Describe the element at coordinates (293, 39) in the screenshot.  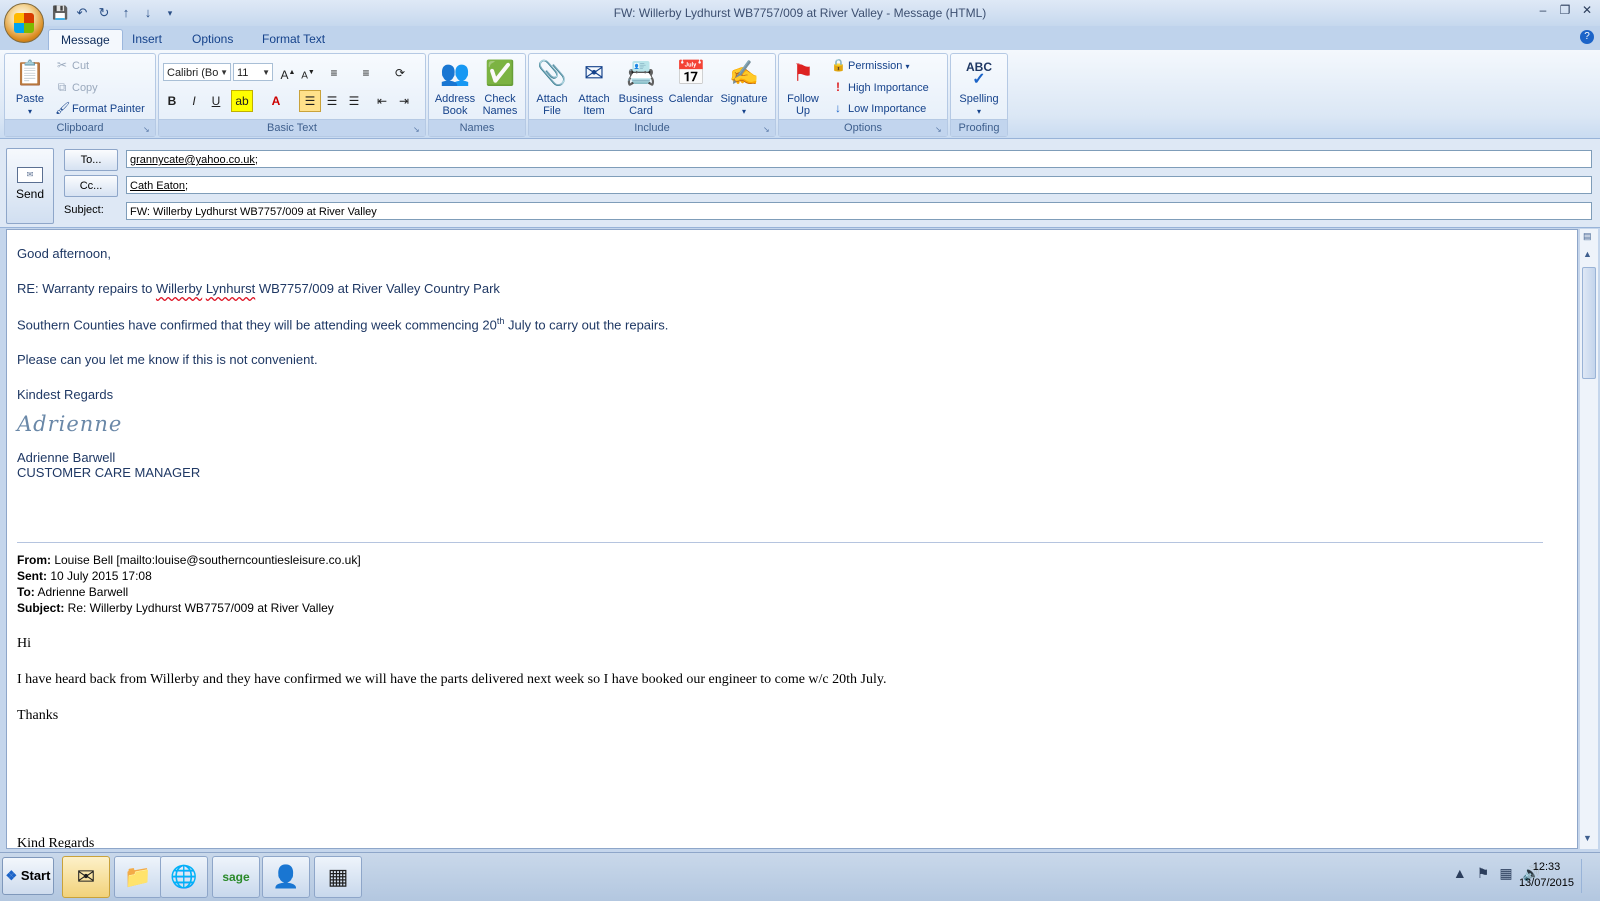
I see `tab-format-text: Format Text` at that location.